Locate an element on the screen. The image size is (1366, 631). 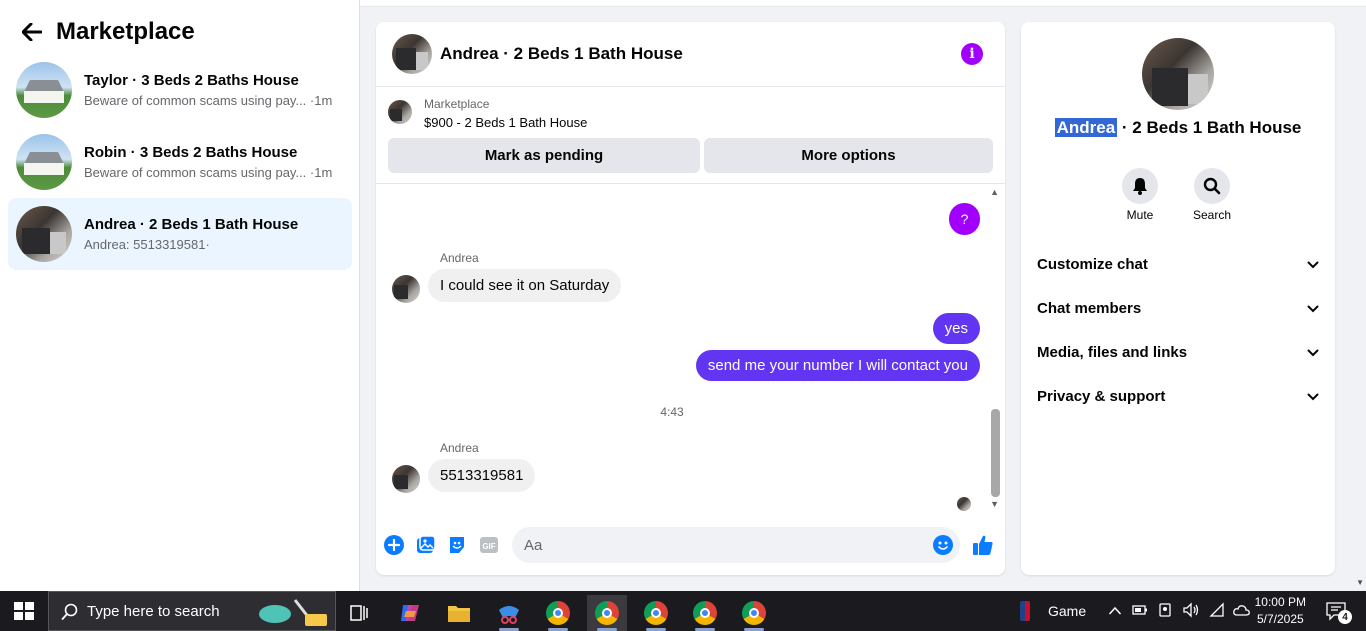
seen-indicator-avatar is located at coordinates (964, 504).